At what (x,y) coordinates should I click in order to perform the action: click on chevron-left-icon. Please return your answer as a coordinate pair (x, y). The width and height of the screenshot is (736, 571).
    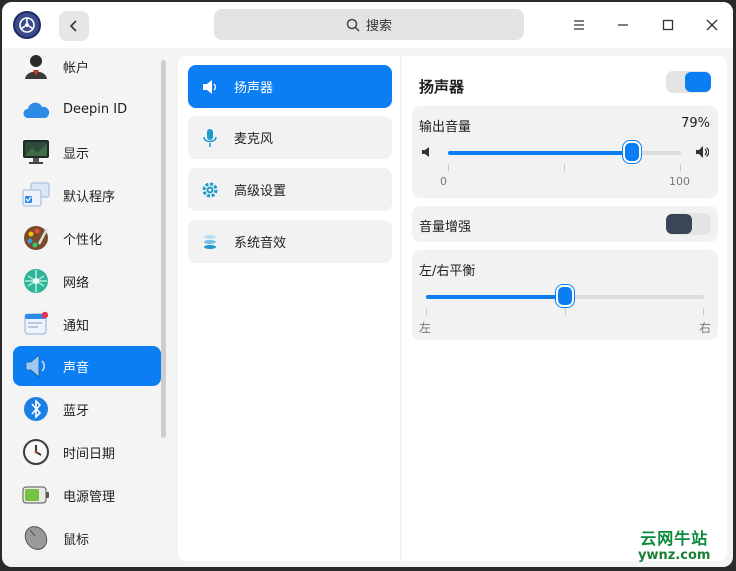
    Looking at the image, I should click on (73, 26).